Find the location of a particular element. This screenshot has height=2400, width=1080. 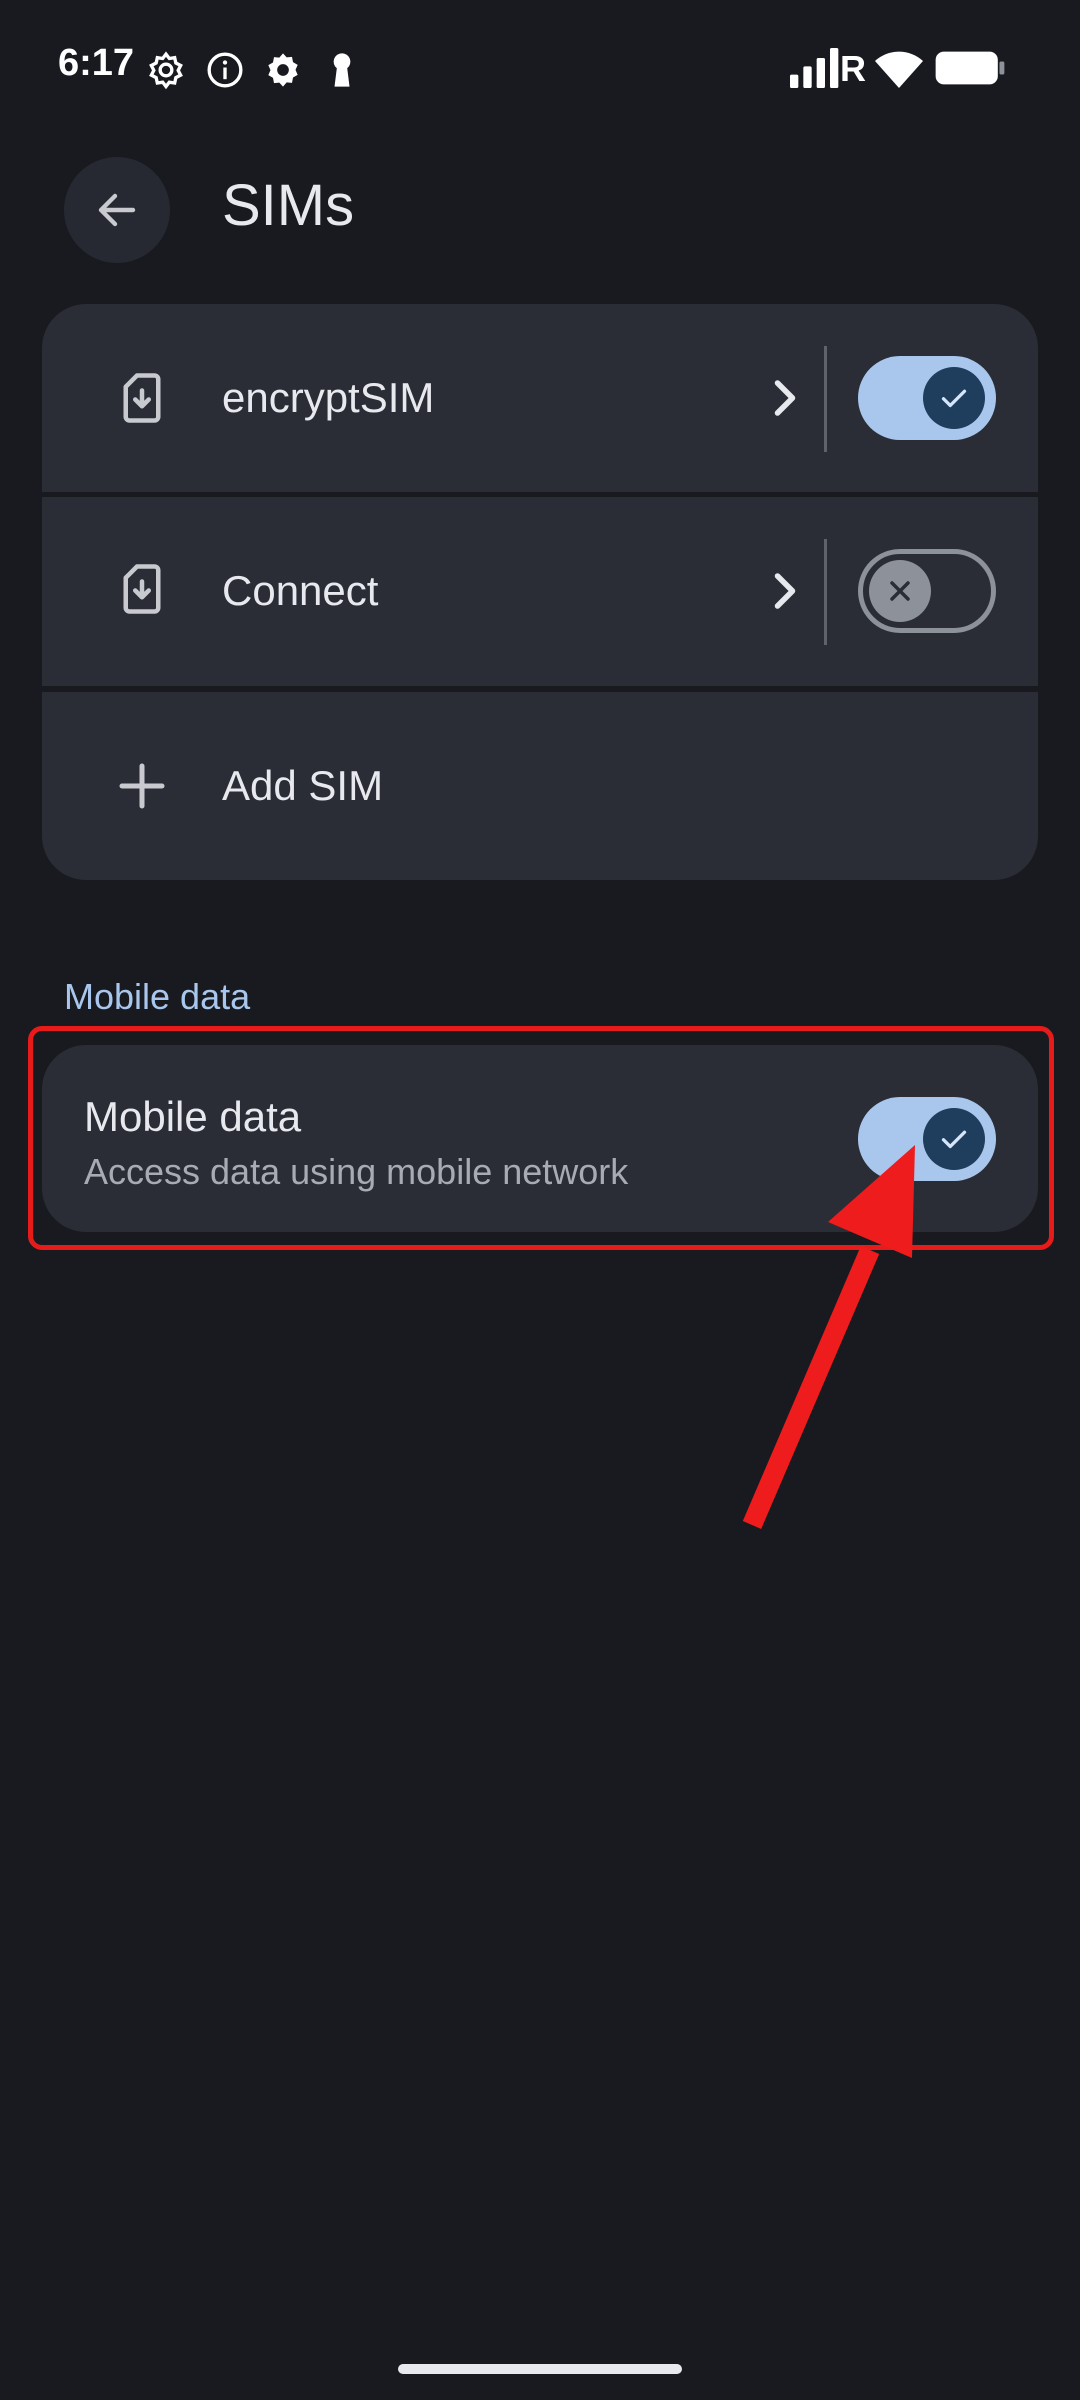

sim-item-encryptsim: encryptSIM is located at coordinates (540, 398).